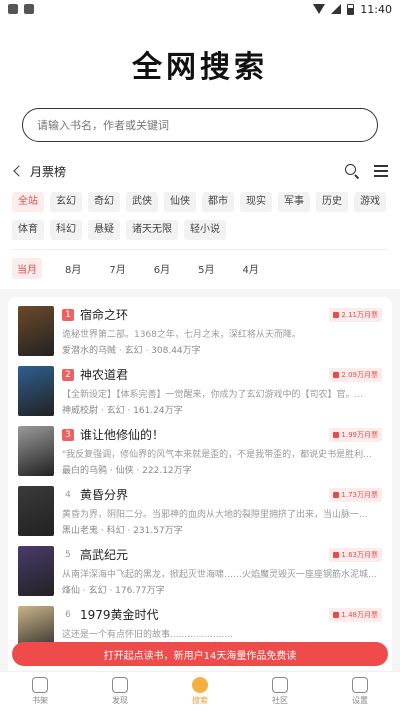  I want to click on title-wrap: 3 谁让他修仙的！, so click(113, 434).